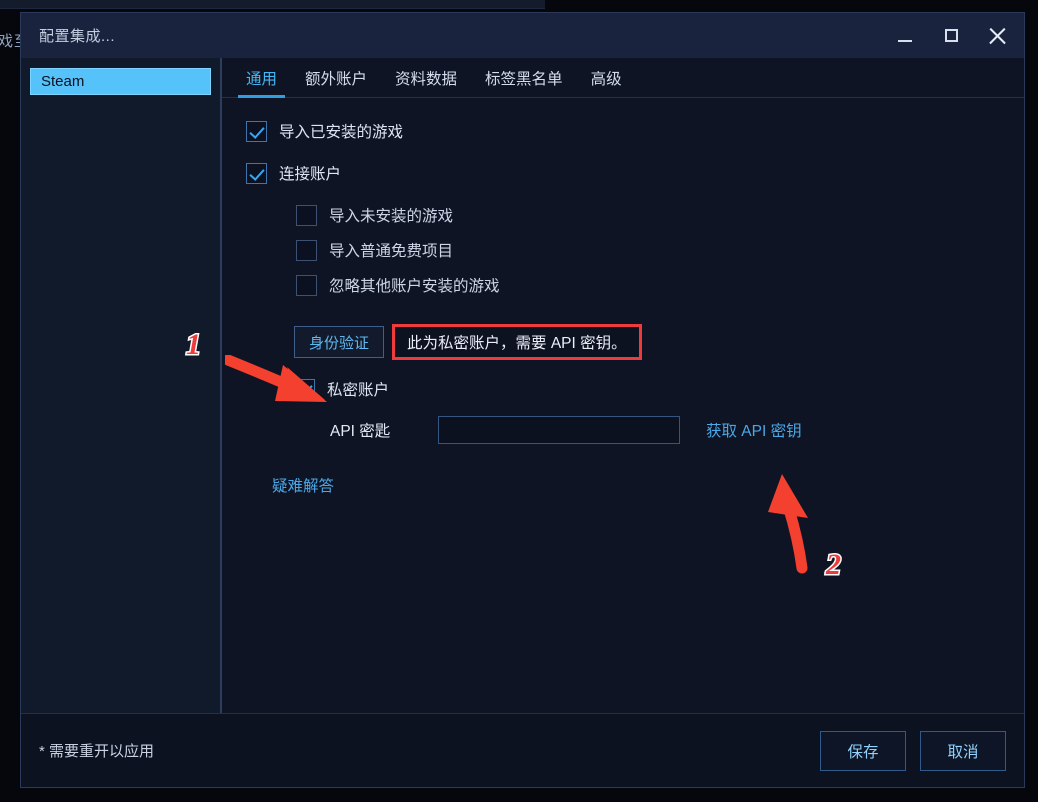  I want to click on maximize-icon, so click(951, 35).